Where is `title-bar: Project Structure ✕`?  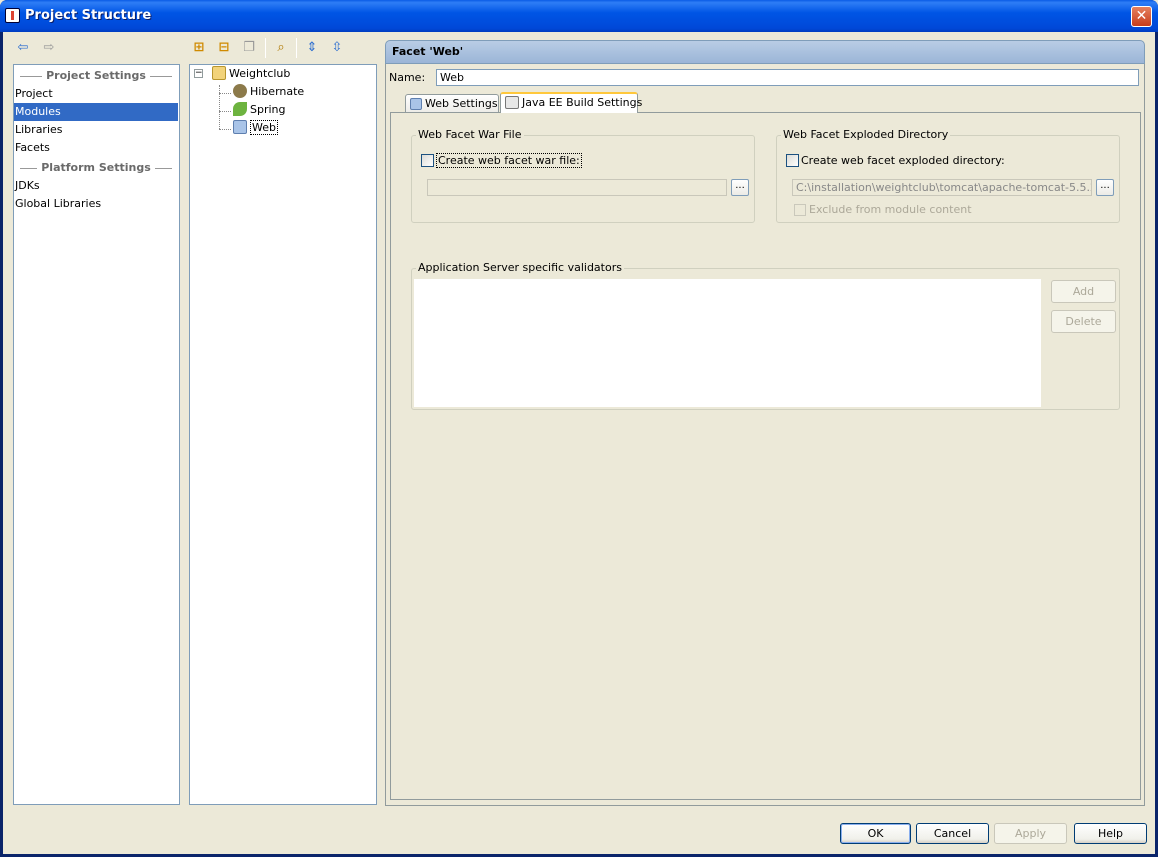 title-bar: Project Structure ✕ is located at coordinates (579, 16).